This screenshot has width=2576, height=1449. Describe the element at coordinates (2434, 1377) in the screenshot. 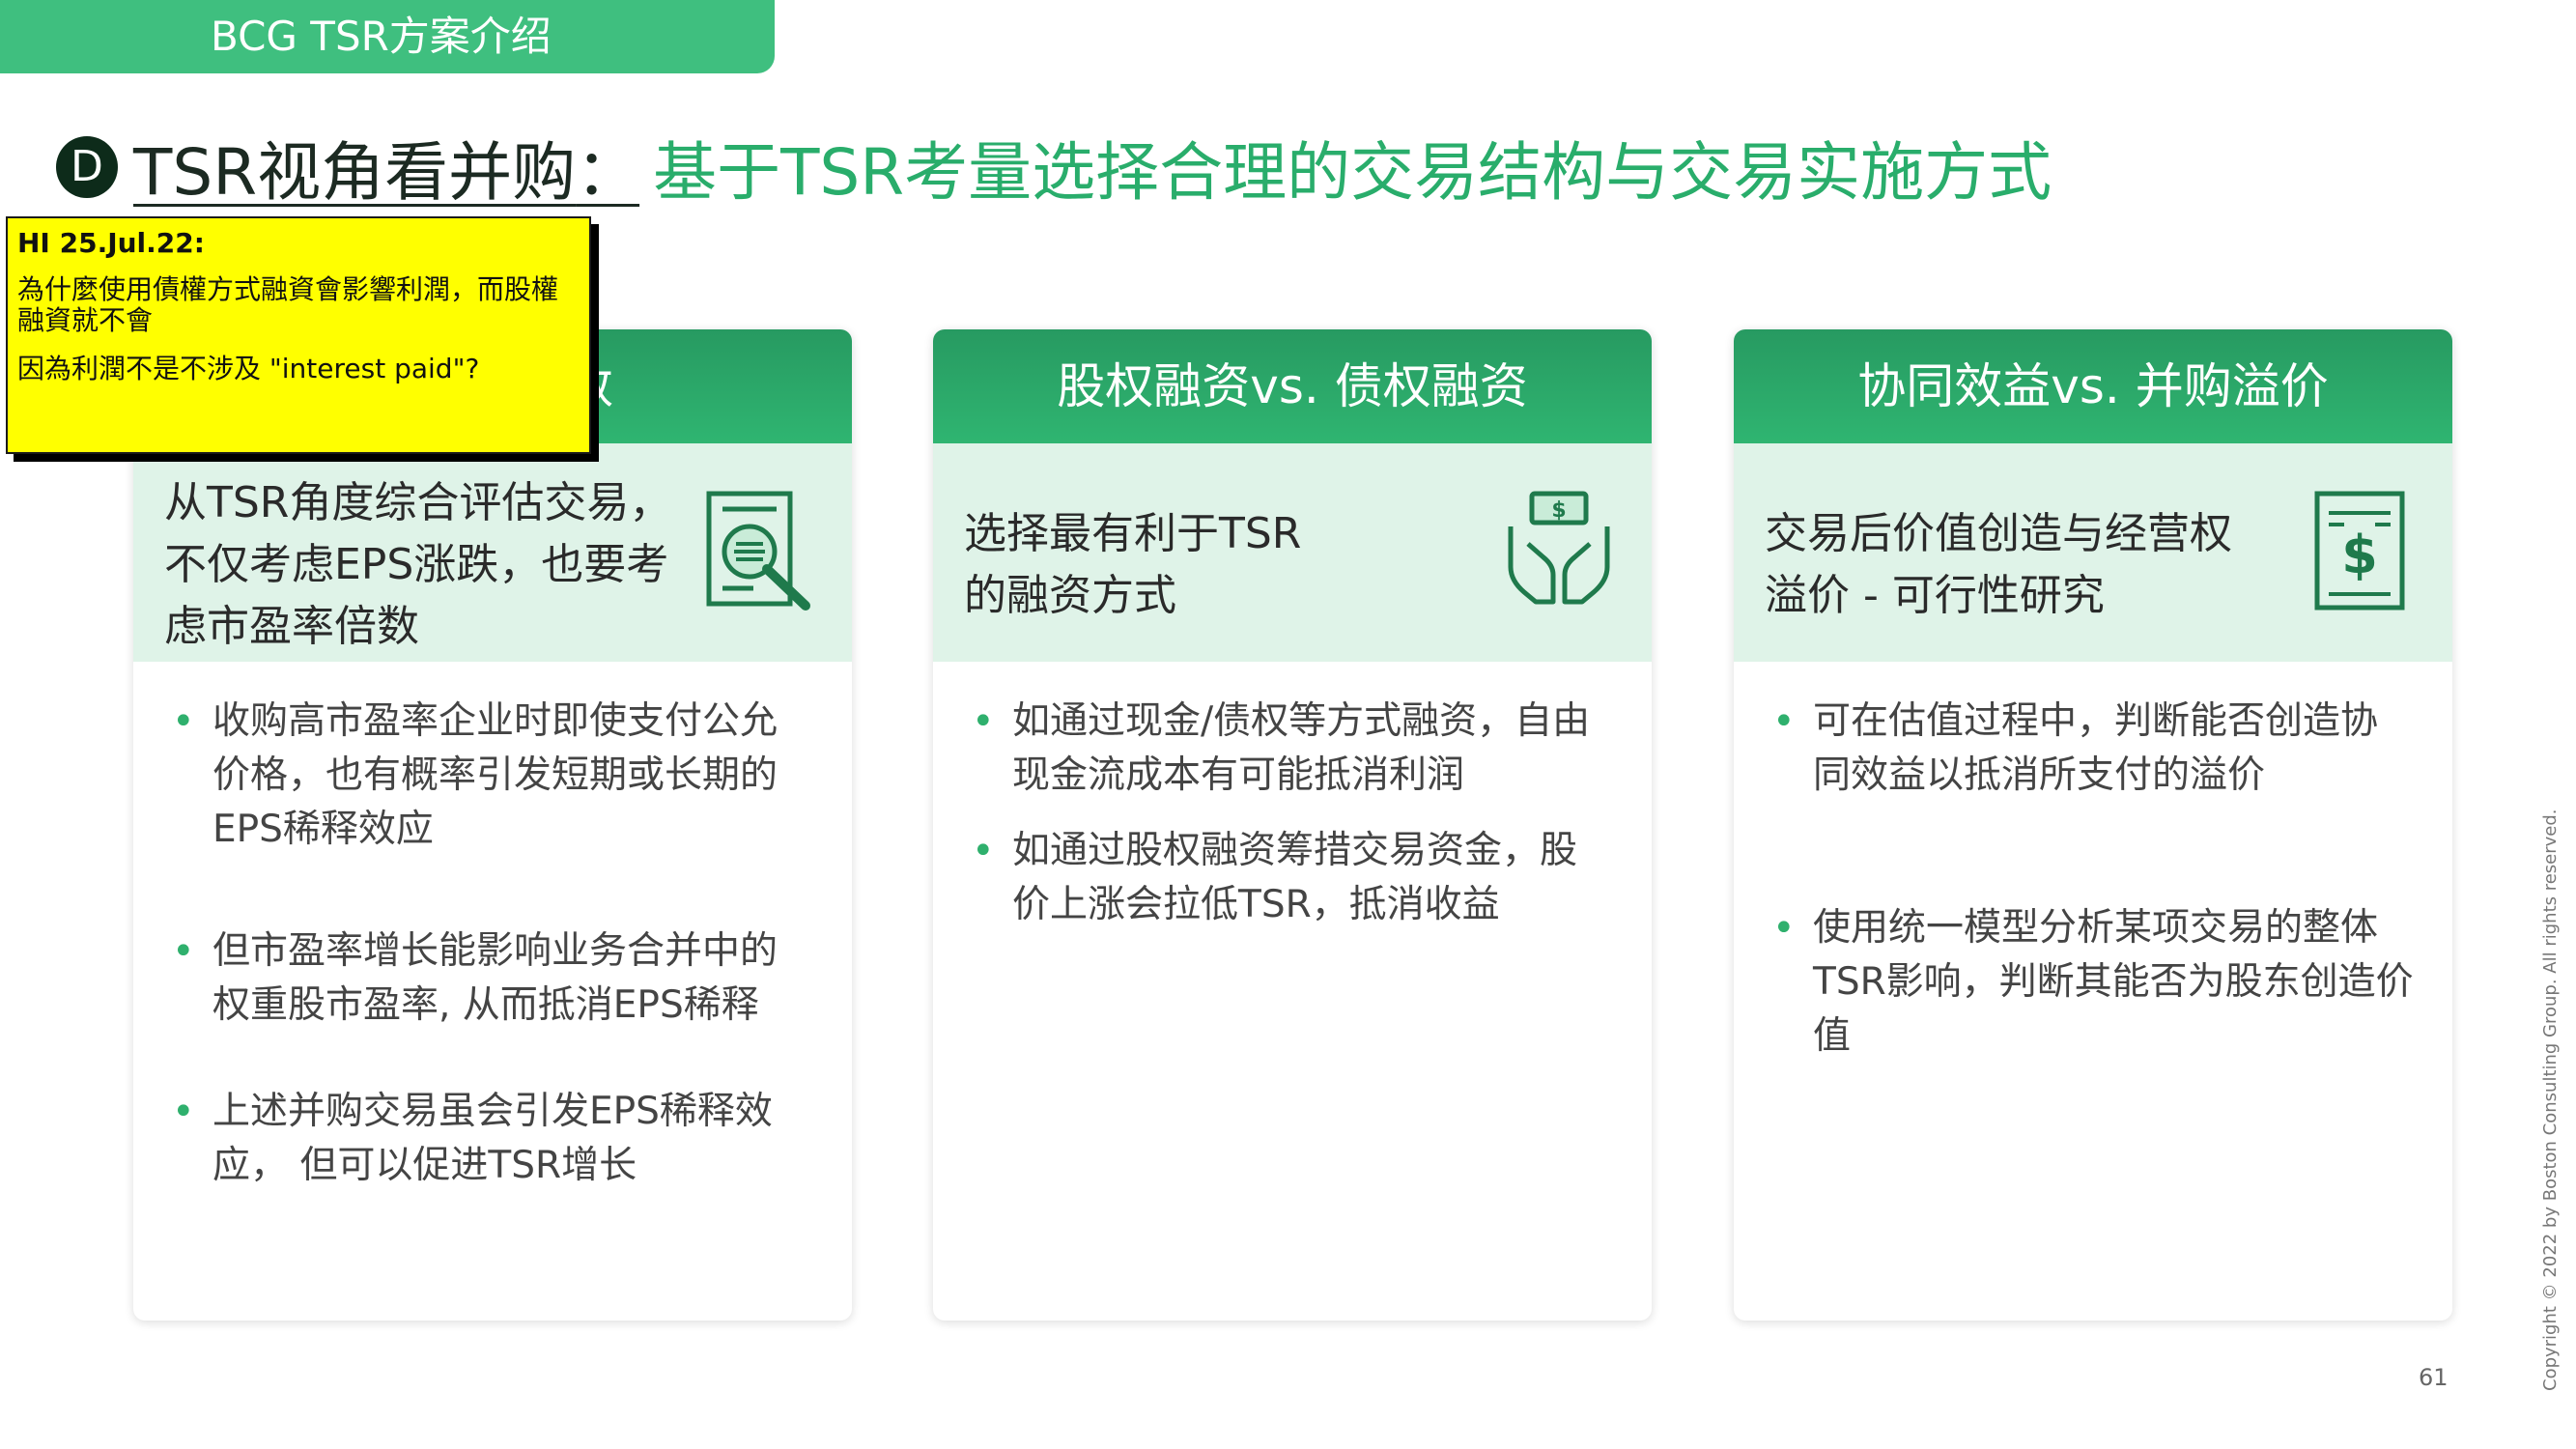

I see `page-number: 61` at that location.